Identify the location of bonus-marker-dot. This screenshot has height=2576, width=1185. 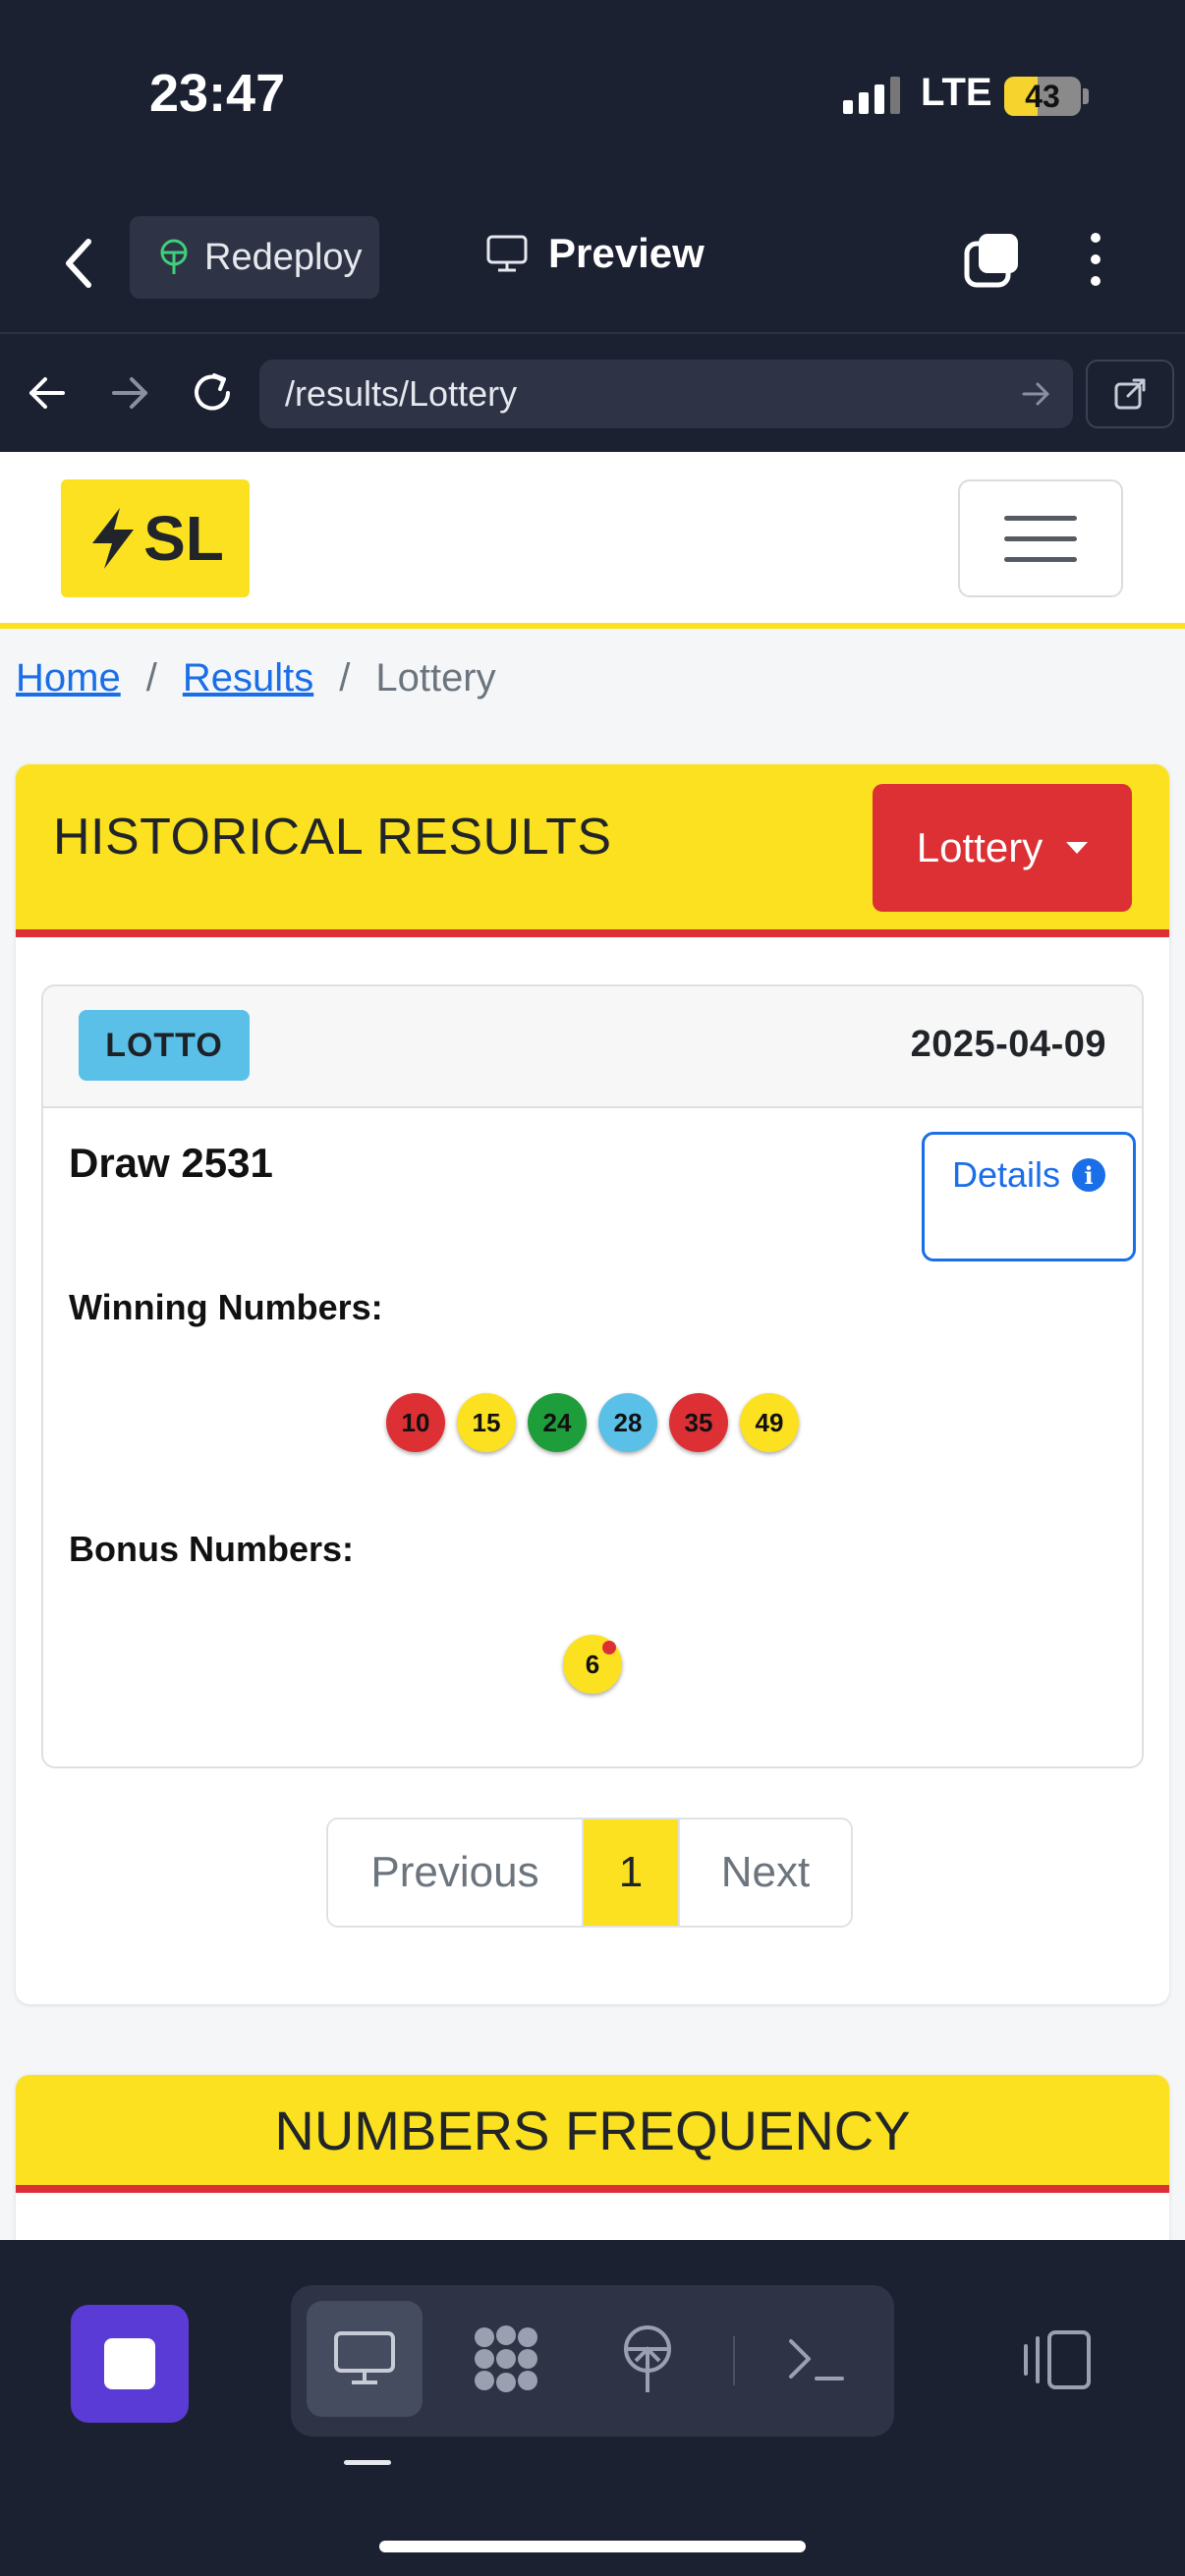
(609, 1647).